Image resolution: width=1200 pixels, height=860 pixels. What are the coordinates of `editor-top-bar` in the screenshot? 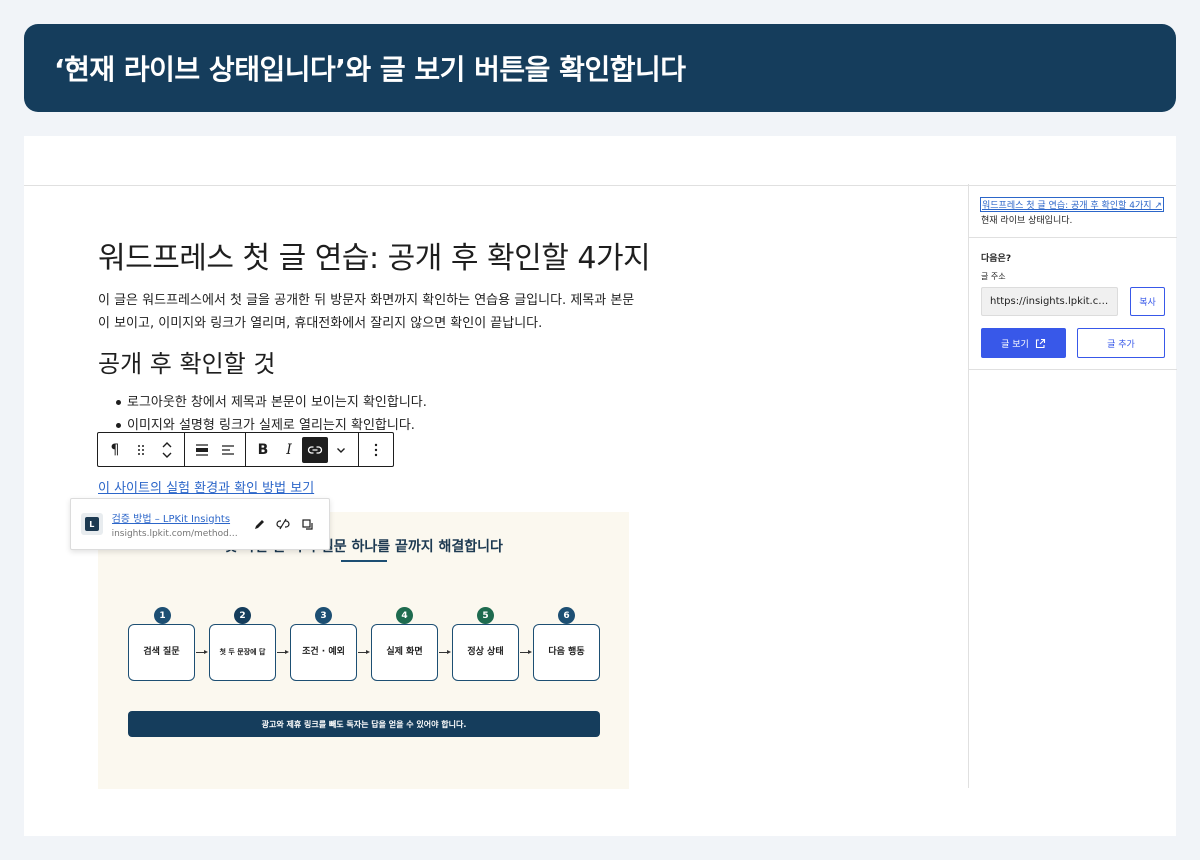 It's located at (600, 161).